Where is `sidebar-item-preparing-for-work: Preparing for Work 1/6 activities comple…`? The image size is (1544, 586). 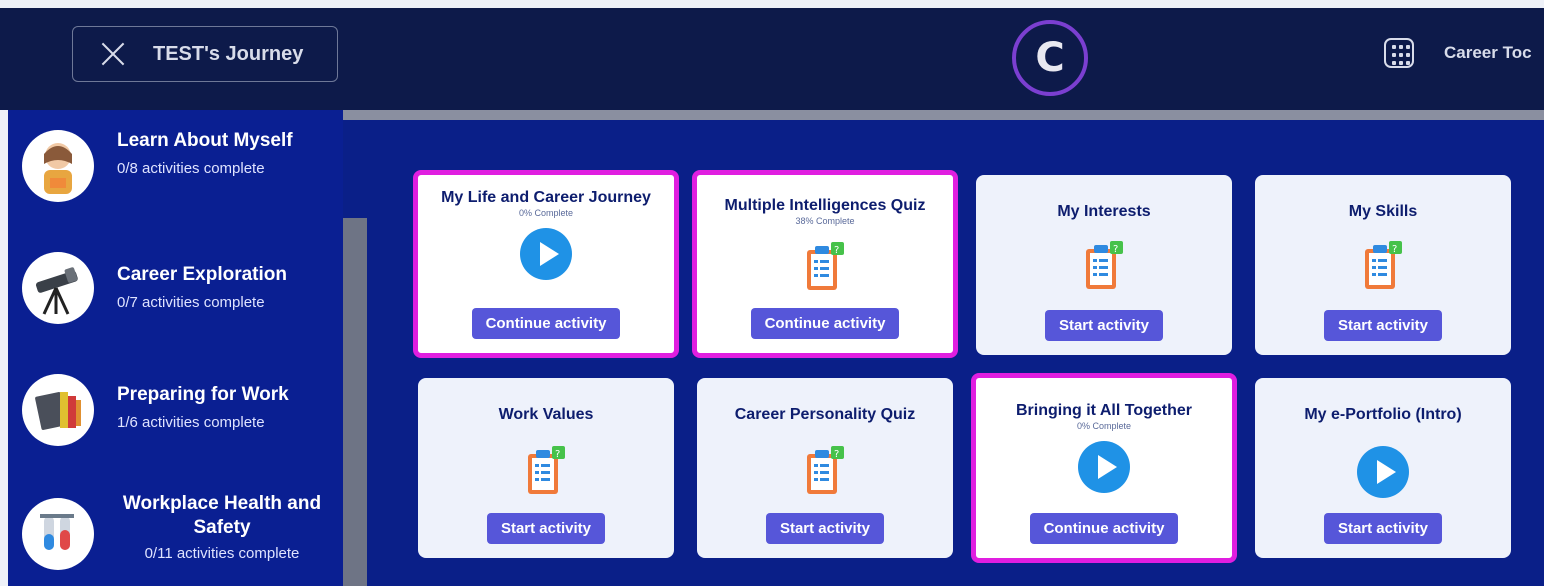 sidebar-item-preparing-for-work: Preparing for Work 1/6 activities comple… is located at coordinates (177, 414).